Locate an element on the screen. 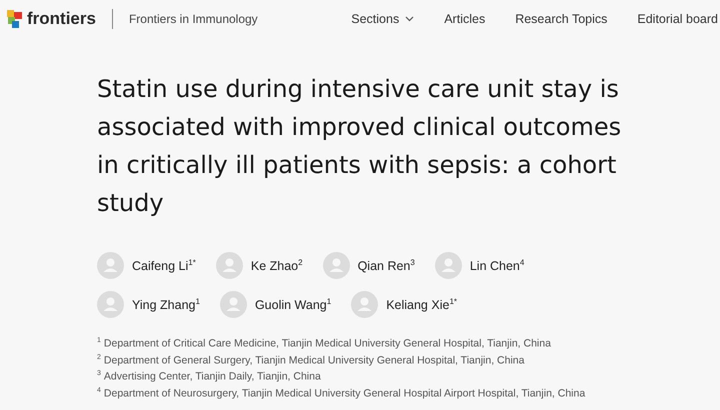 Image resolution: width=720 pixels, height=410 pixels. nav-link: Editorial board is located at coordinates (677, 19).